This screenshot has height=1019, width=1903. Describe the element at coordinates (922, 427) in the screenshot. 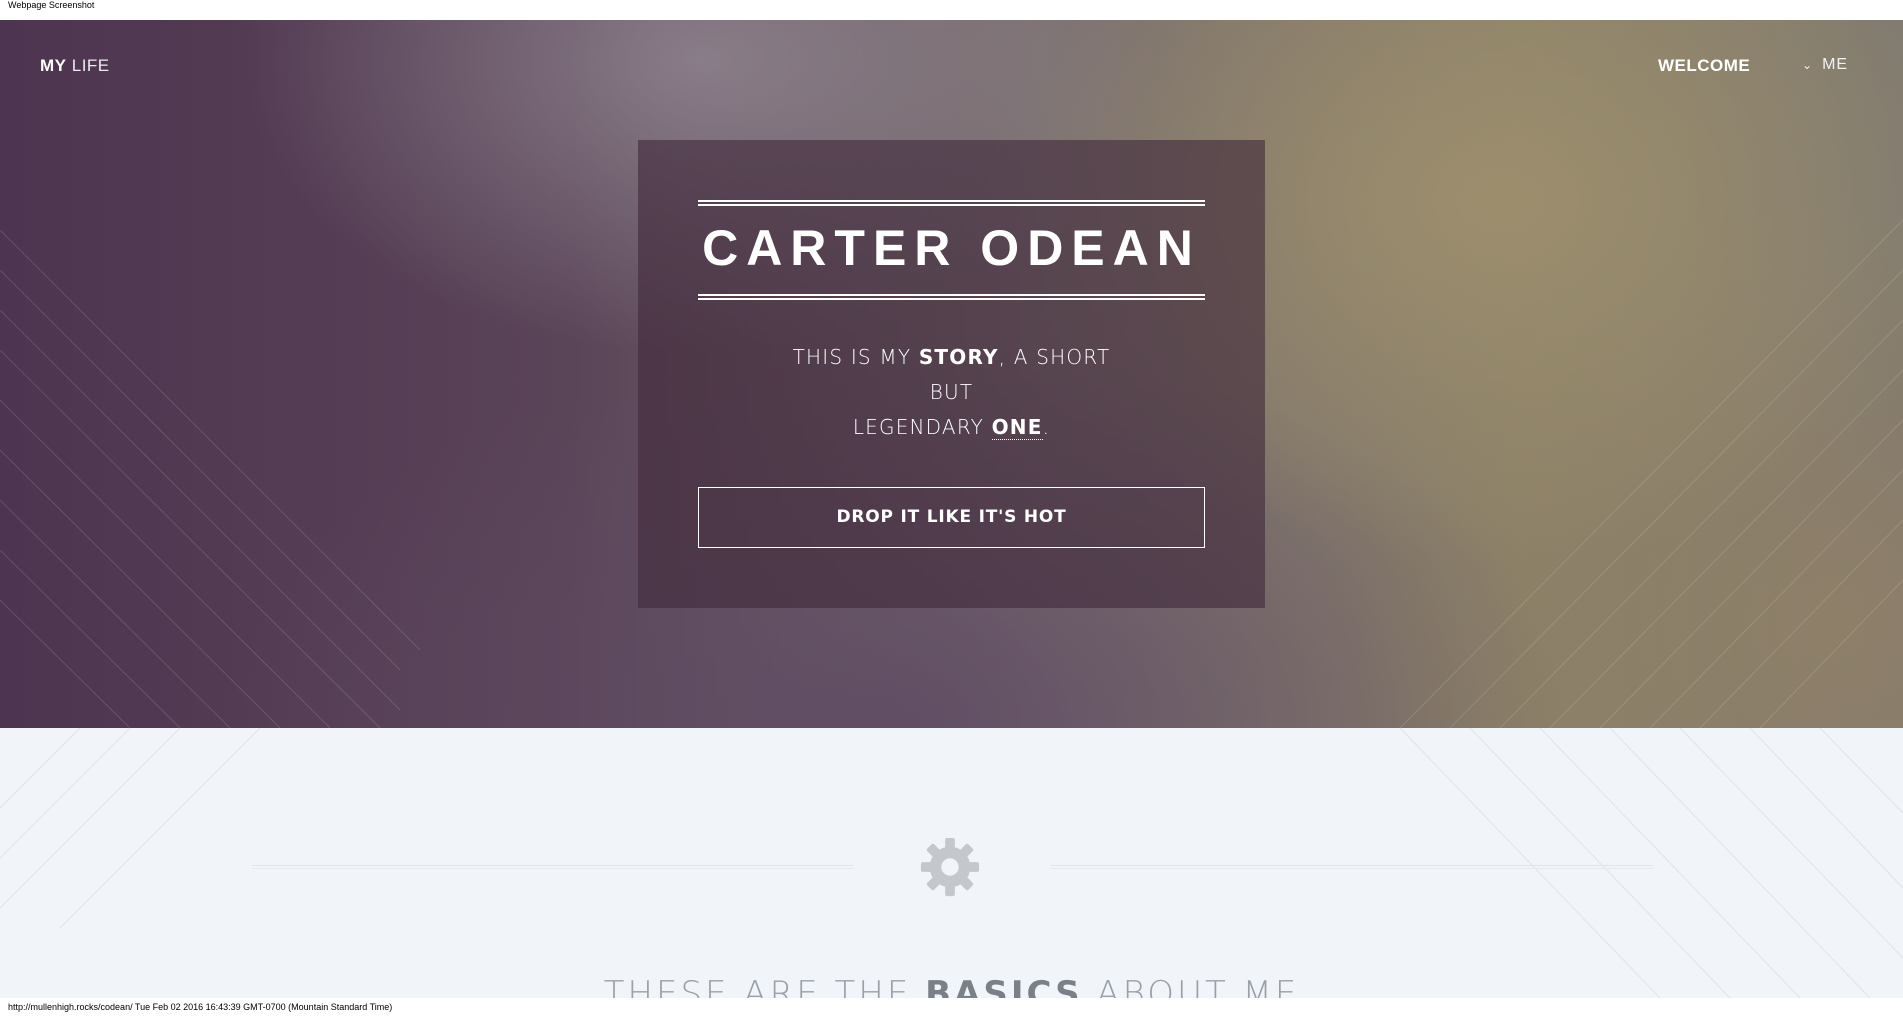

I see `tagline-text: LEGENDARY` at that location.